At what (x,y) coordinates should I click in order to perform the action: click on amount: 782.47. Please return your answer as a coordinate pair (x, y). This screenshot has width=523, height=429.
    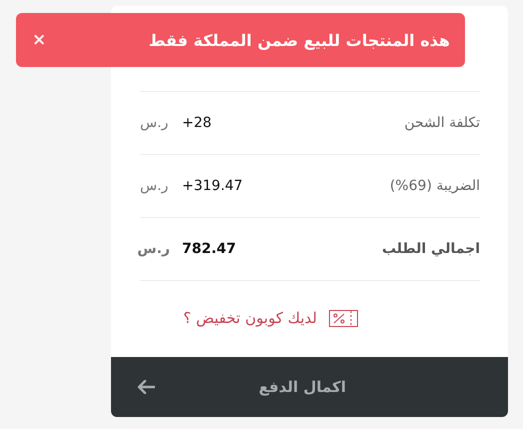
    Looking at the image, I should click on (209, 249).